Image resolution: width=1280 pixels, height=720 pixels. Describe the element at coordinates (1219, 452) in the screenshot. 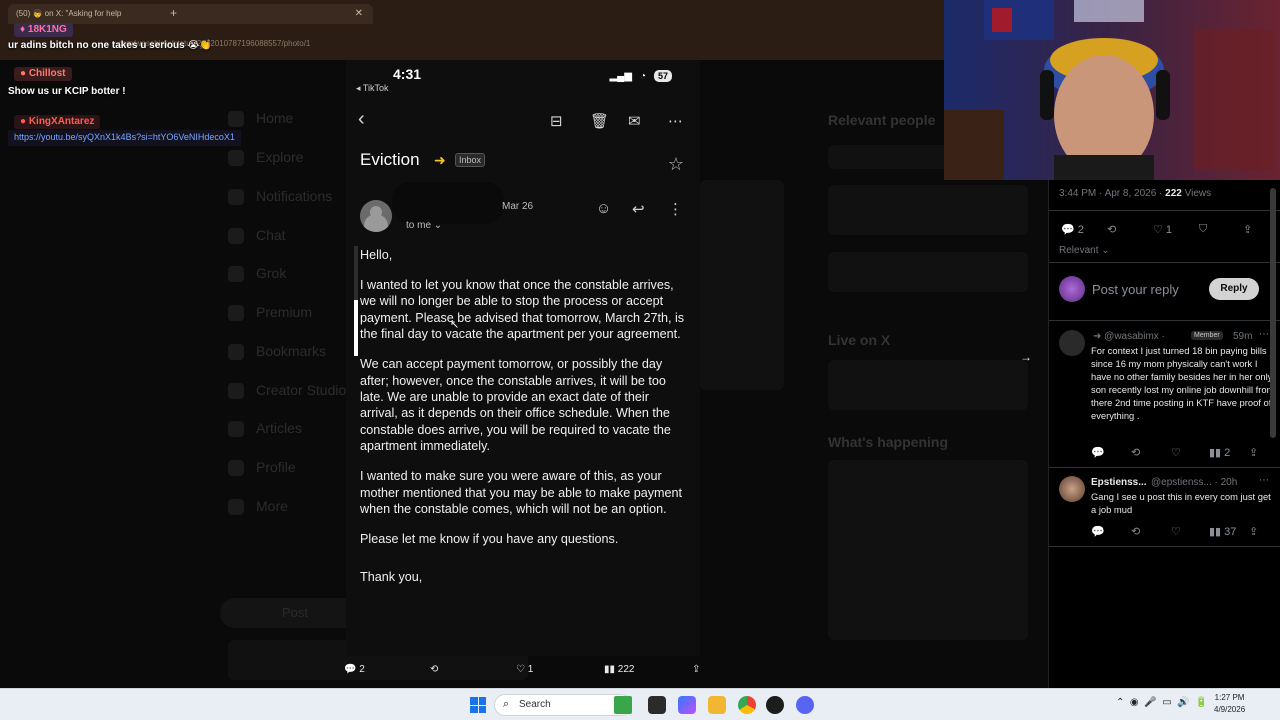

I see `views-action: ▮▮ 2` at that location.